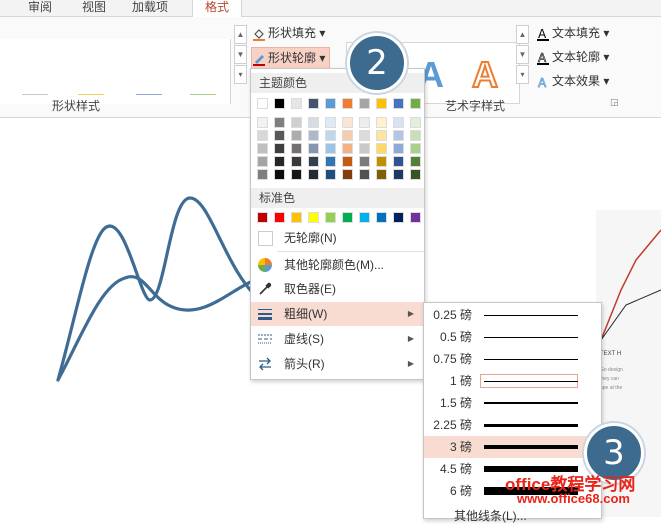 The image size is (661, 528). What do you see at coordinates (337, 339) in the screenshot?
I see `dashes-item: 虚线(S) ▶` at bounding box center [337, 339].